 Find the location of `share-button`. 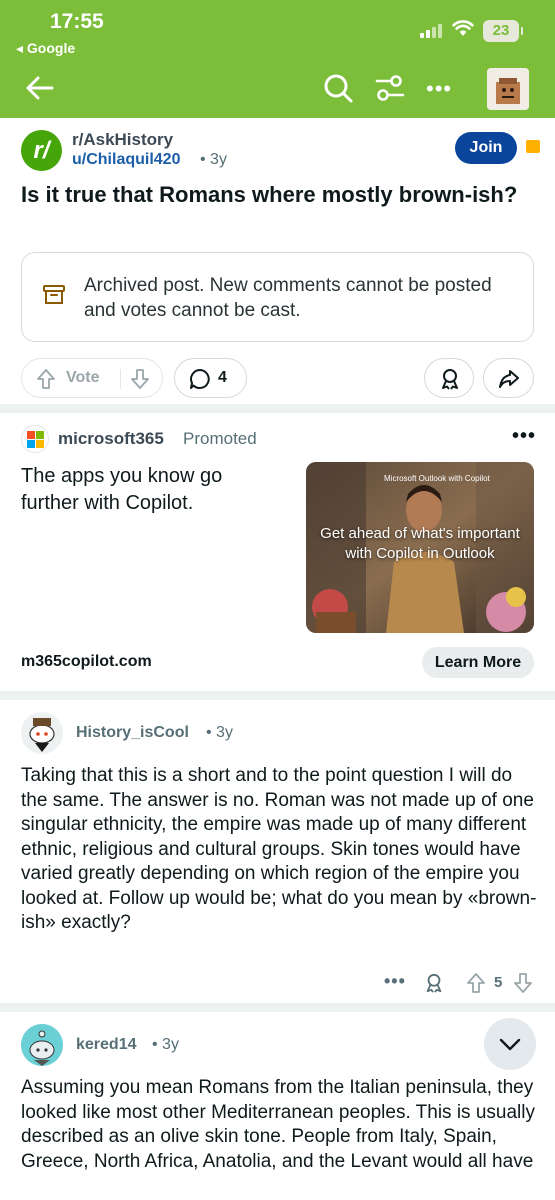

share-button is located at coordinates (508, 378).